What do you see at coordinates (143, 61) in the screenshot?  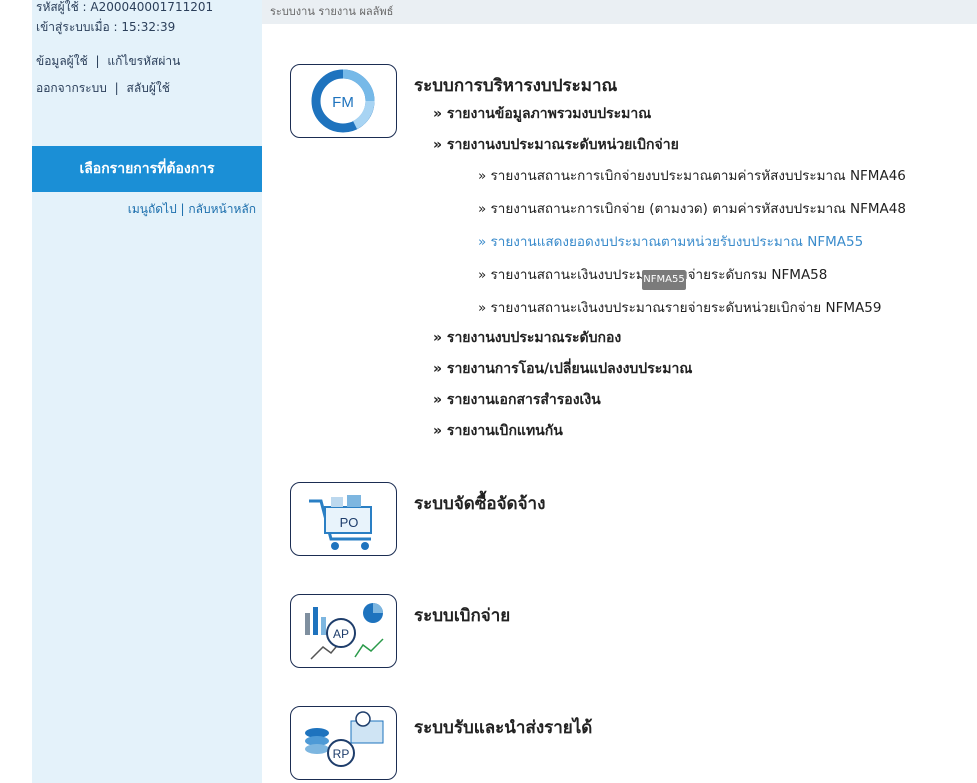 I see `change-password-link: แก้ไขรหัสผ่าน` at bounding box center [143, 61].